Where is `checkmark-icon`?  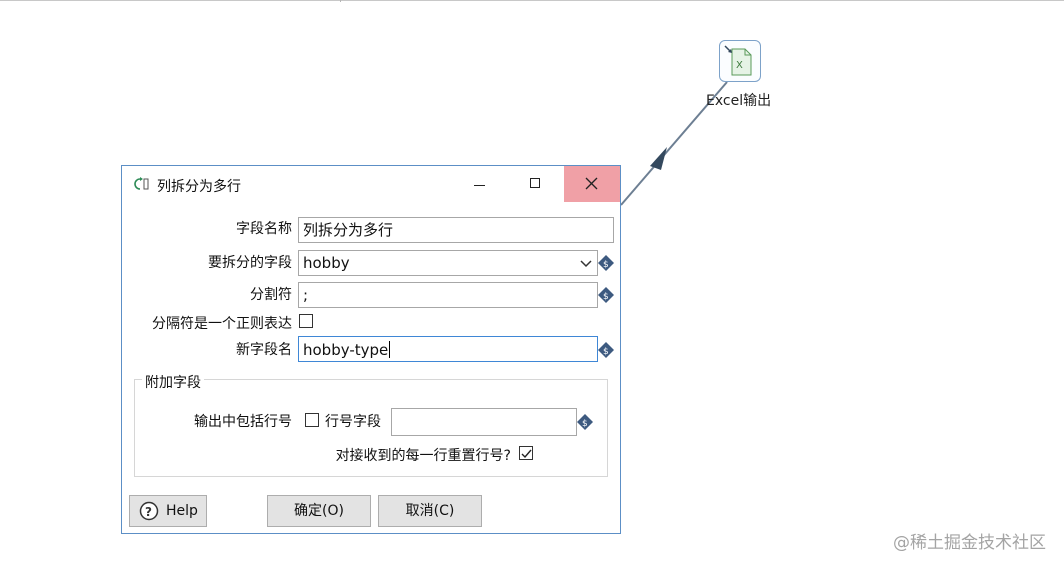 checkmark-icon is located at coordinates (526, 454).